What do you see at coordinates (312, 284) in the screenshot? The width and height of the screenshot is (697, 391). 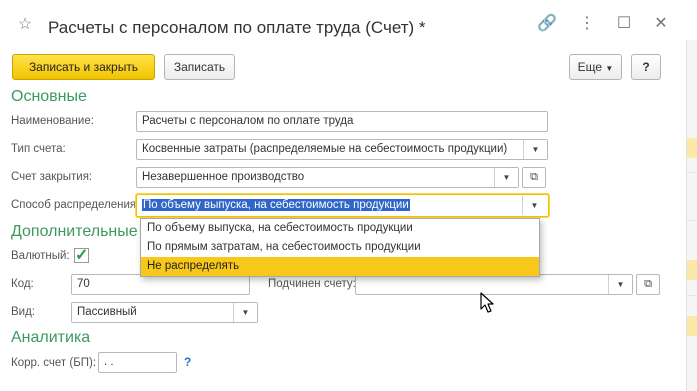 I see `parent-account-label: Подчинен счету:` at bounding box center [312, 284].